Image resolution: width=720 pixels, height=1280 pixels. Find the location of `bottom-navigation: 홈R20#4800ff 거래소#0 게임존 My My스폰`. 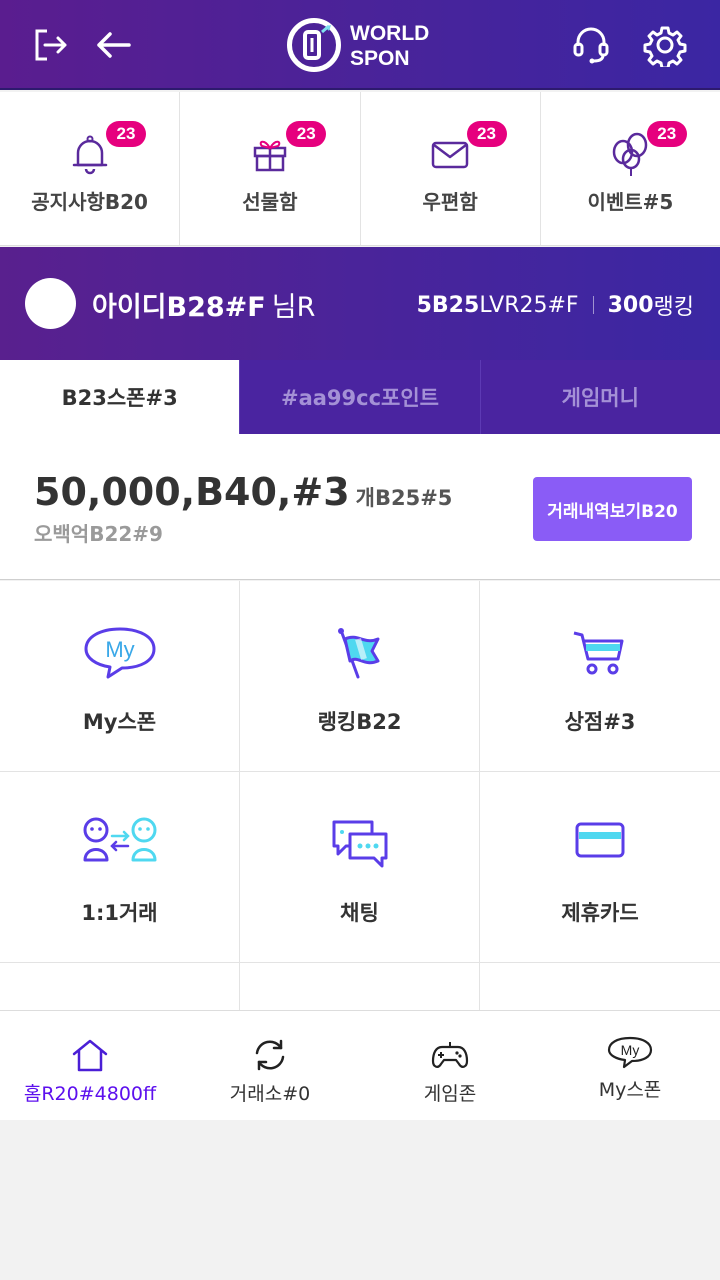

bottom-navigation: 홈R20#4800ff 거래소#0 게임존 My My스폰 is located at coordinates (360, 1065).